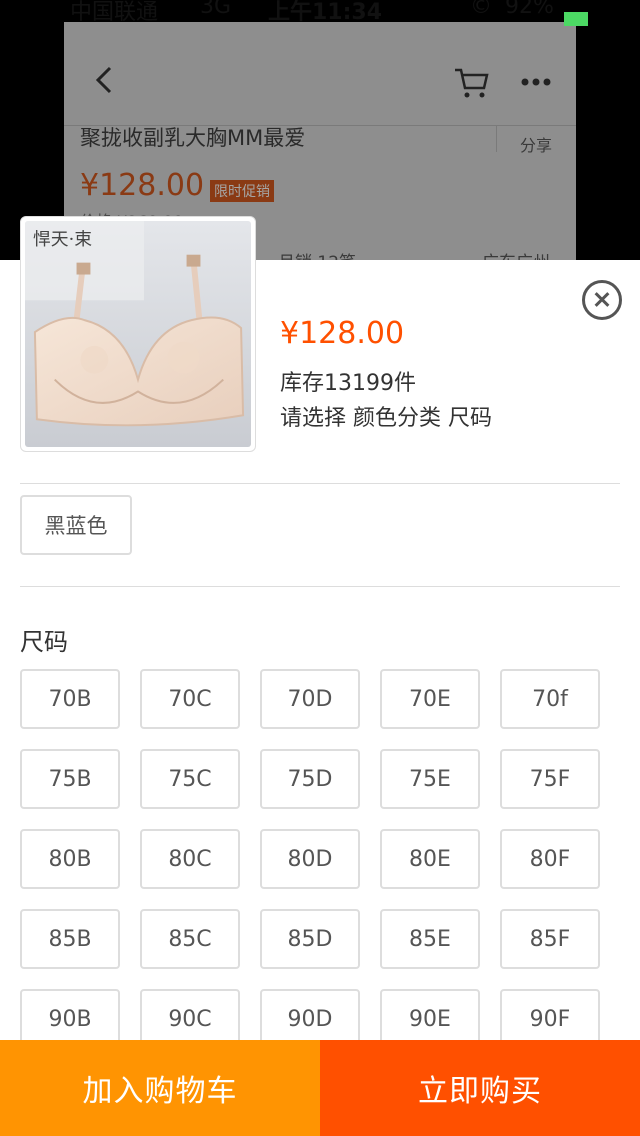  I want to click on size-option: 75D, so click(310, 779).